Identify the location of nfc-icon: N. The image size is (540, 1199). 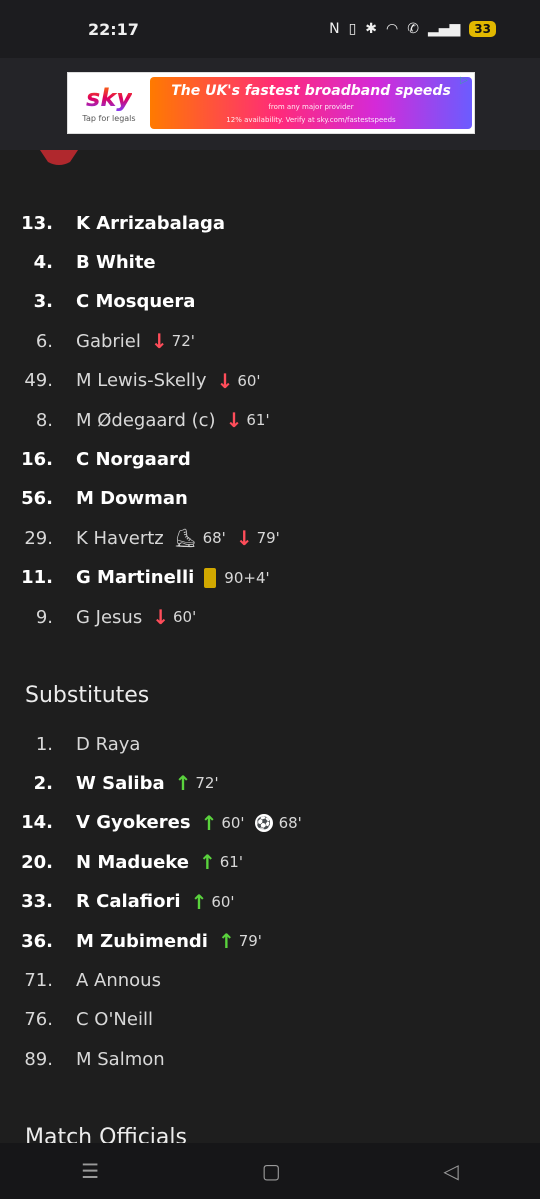
(334, 29).